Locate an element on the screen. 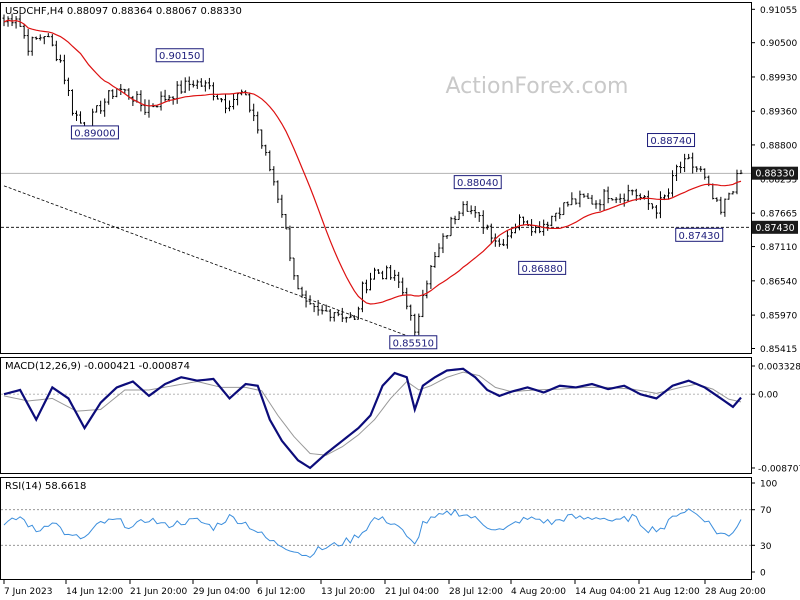  rsi-tick-label: 0 is located at coordinates (763, 574).